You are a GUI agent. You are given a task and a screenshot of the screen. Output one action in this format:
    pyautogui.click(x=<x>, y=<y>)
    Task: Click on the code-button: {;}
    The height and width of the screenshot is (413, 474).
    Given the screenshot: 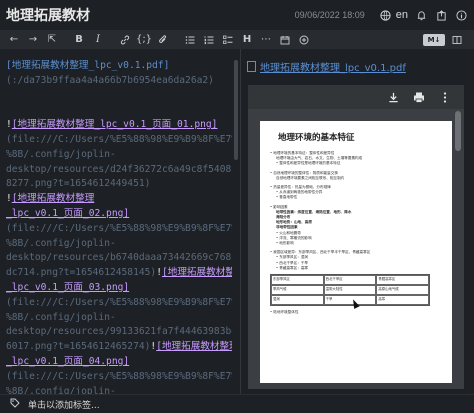 What is the action you would take?
    pyautogui.click(x=144, y=40)
    